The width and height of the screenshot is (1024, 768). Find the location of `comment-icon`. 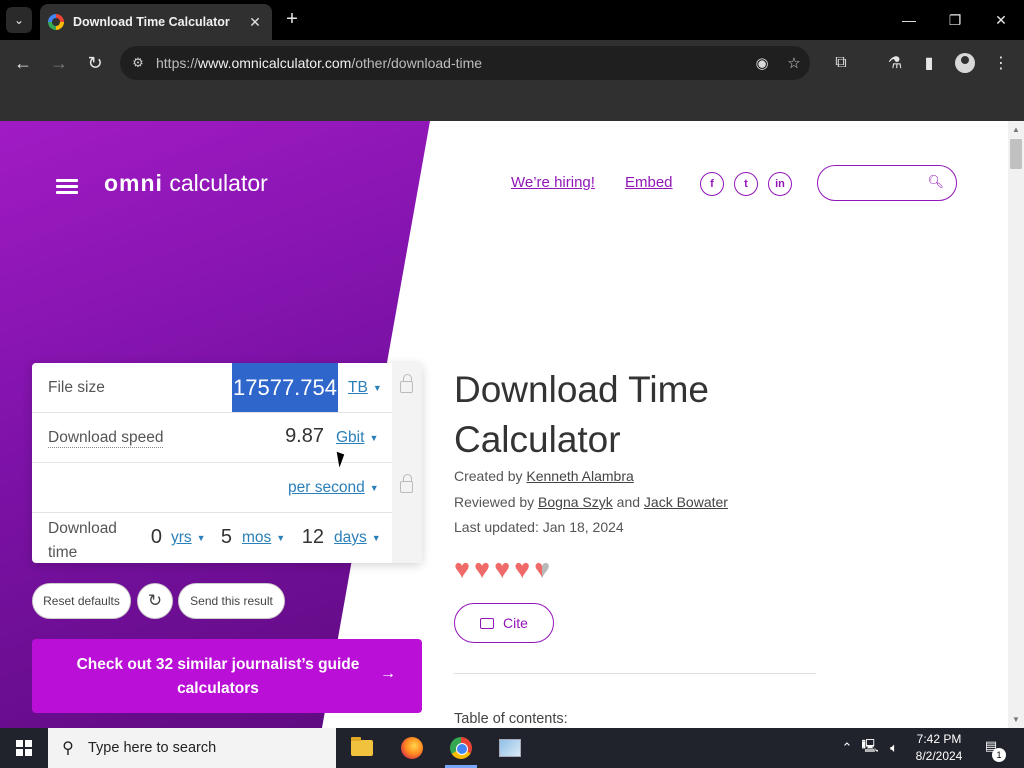

comment-icon is located at coordinates (487, 623).